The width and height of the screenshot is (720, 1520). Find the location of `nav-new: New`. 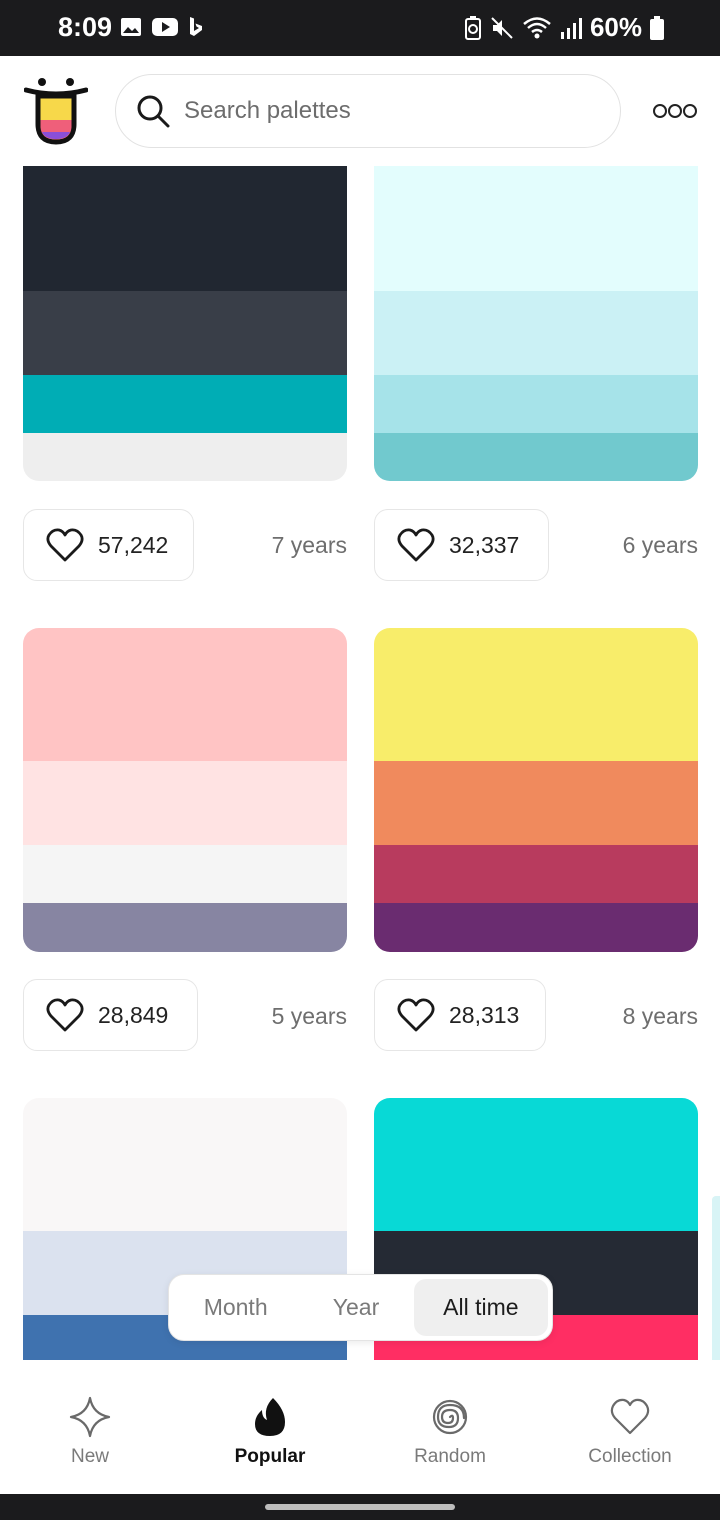

nav-new: New is located at coordinates (90, 1427).